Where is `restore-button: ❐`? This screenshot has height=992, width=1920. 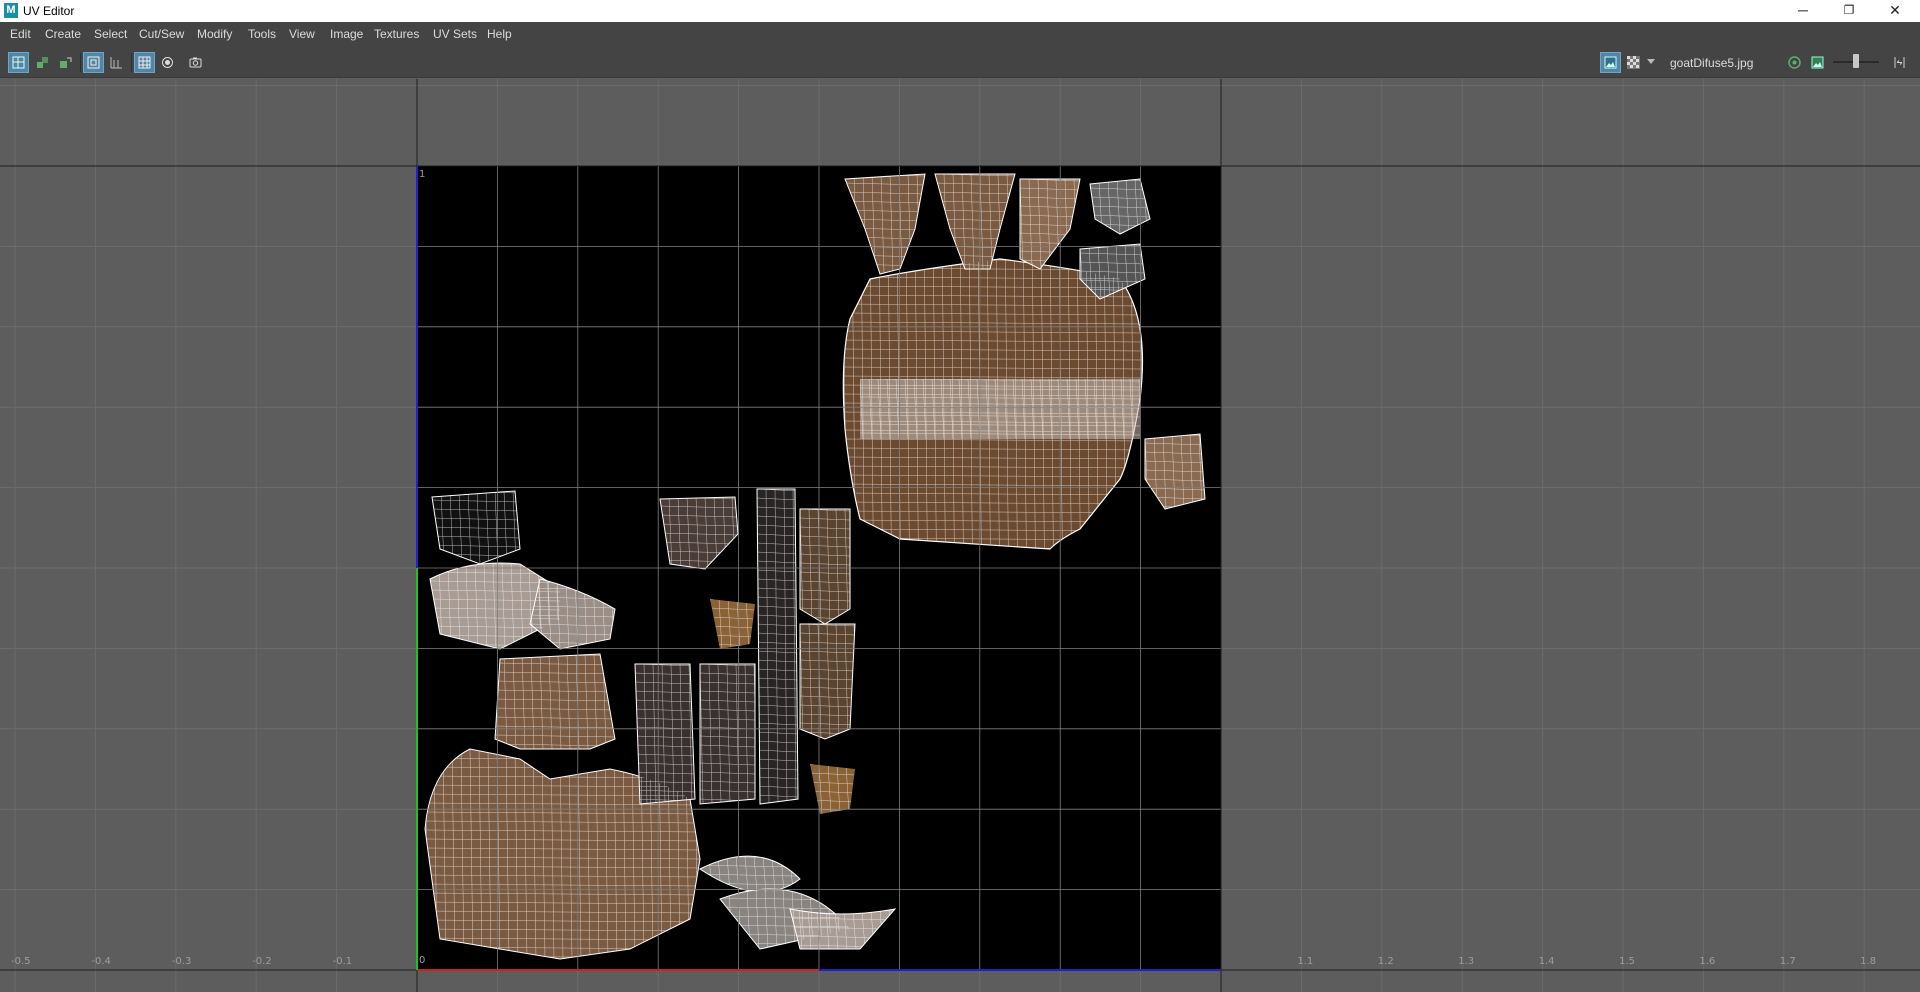
restore-button: ❐ is located at coordinates (1849, 11).